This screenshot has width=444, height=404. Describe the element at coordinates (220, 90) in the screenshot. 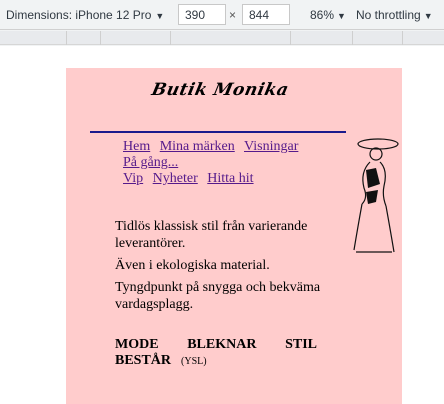

I see `site-logo: Butik Monika` at that location.